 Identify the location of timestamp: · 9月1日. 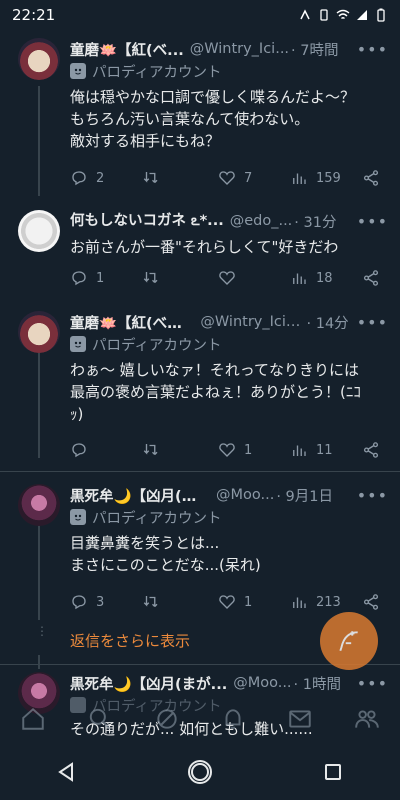
(304, 496).